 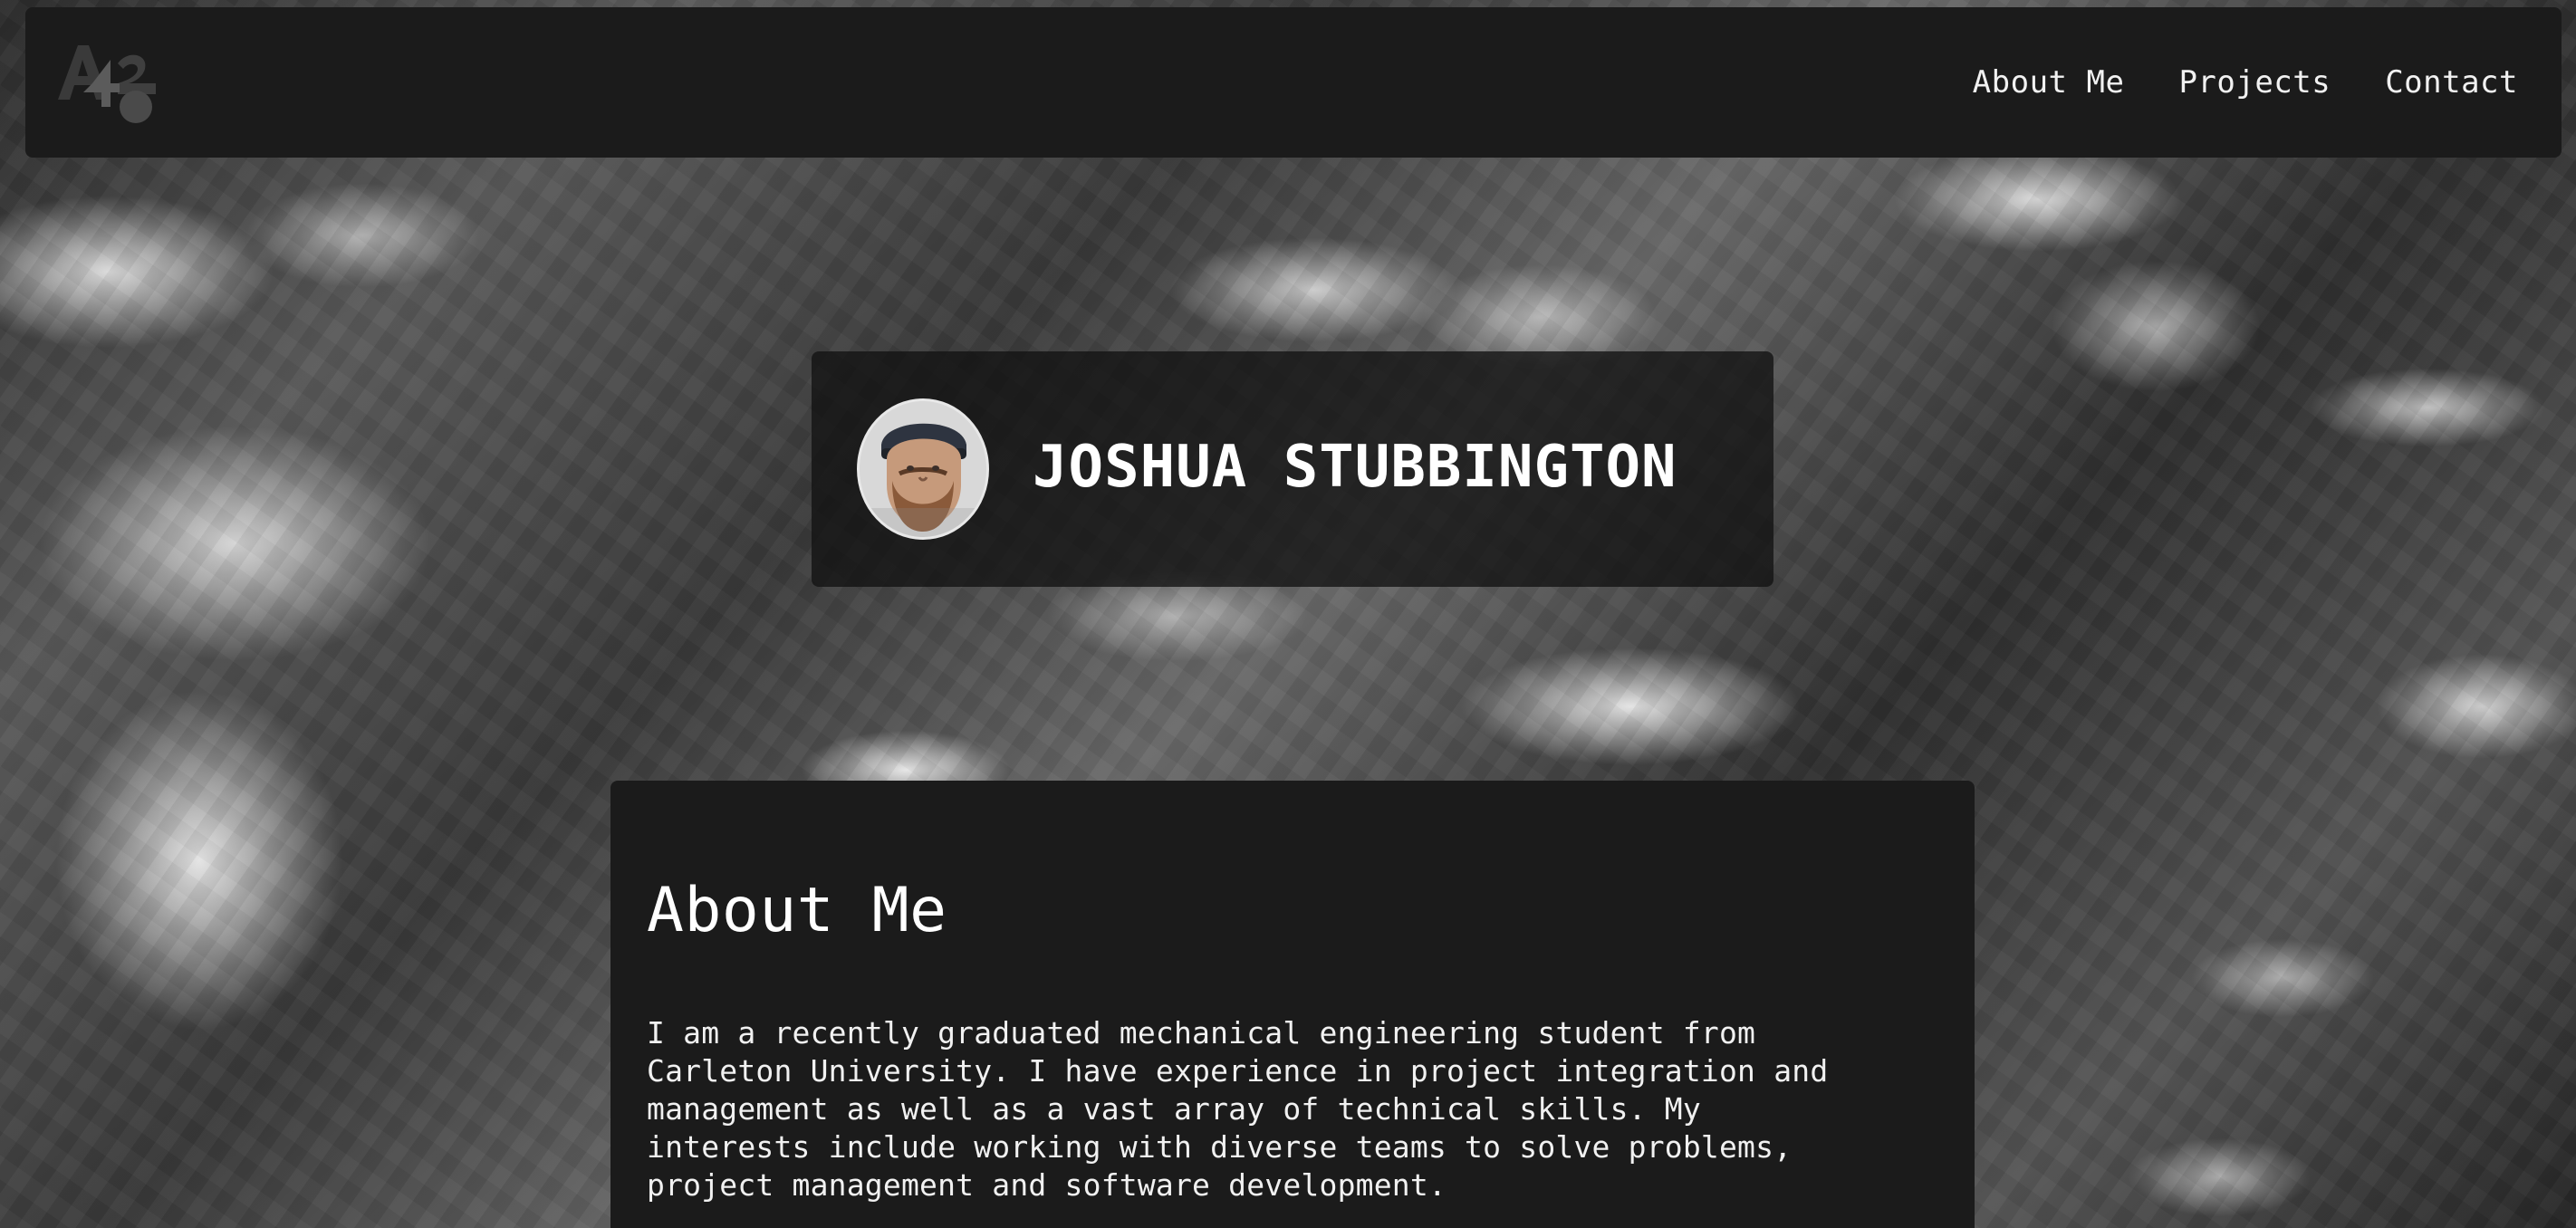 I want to click on top-navigation-bar: About Me Projects Contact, so click(x=1293, y=83).